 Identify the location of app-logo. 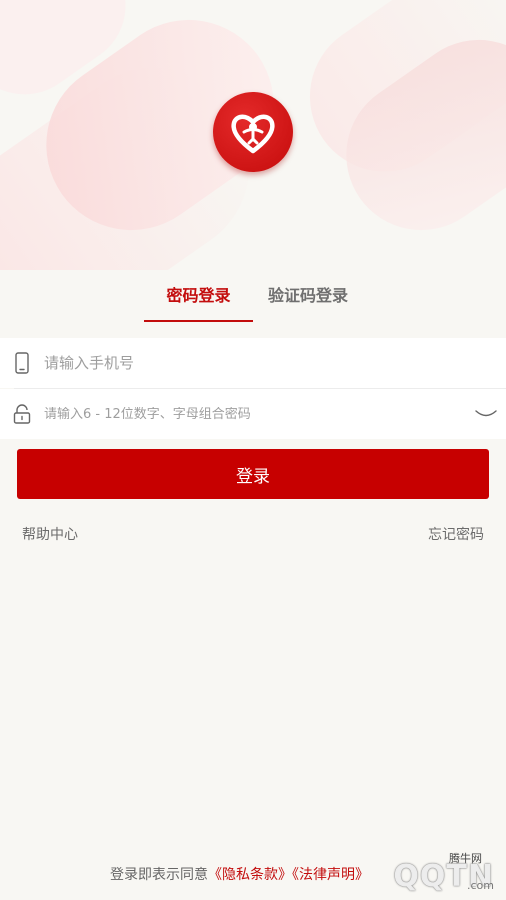
(253, 132).